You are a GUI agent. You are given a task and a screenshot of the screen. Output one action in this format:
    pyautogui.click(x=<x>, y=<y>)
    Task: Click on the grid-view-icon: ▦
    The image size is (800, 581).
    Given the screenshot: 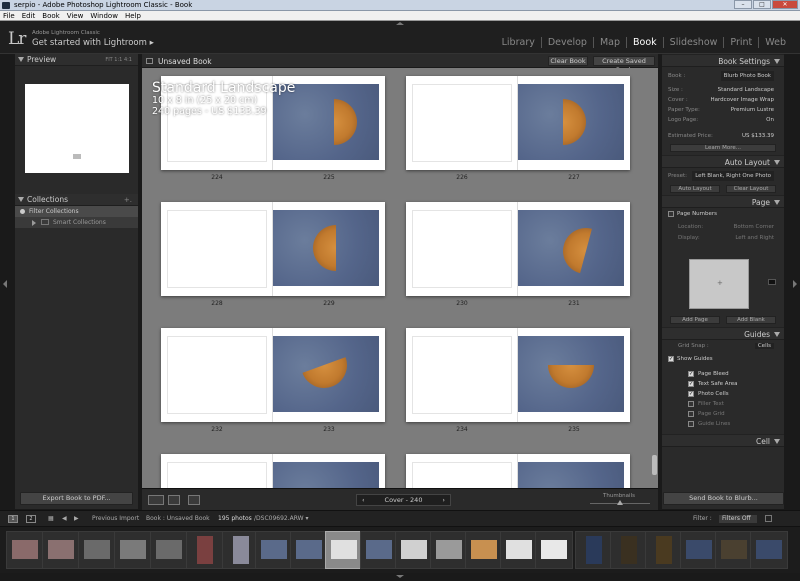 What is the action you would take?
    pyautogui.click(x=51, y=518)
    